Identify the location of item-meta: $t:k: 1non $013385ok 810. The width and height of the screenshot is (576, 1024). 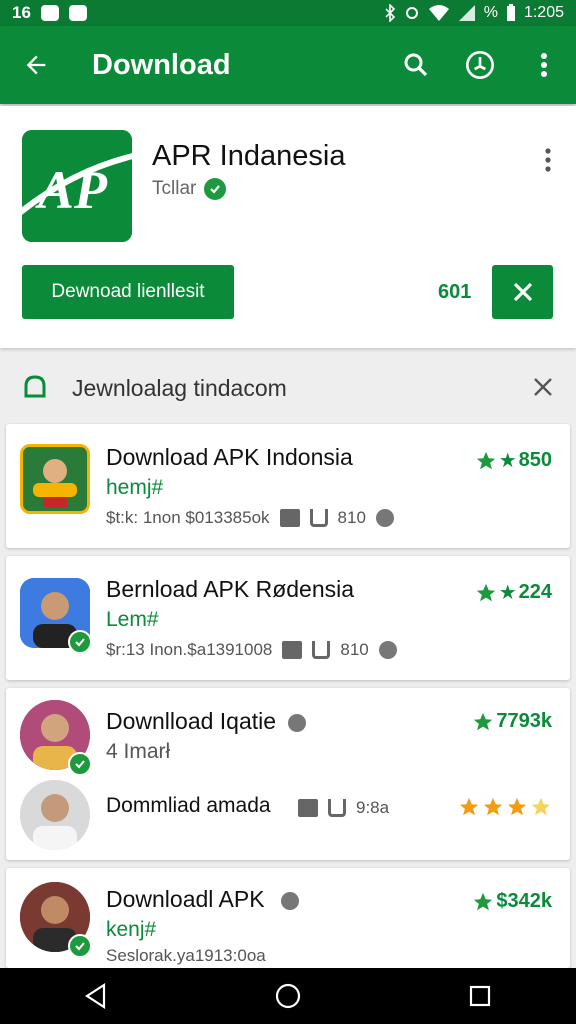
(250, 518).